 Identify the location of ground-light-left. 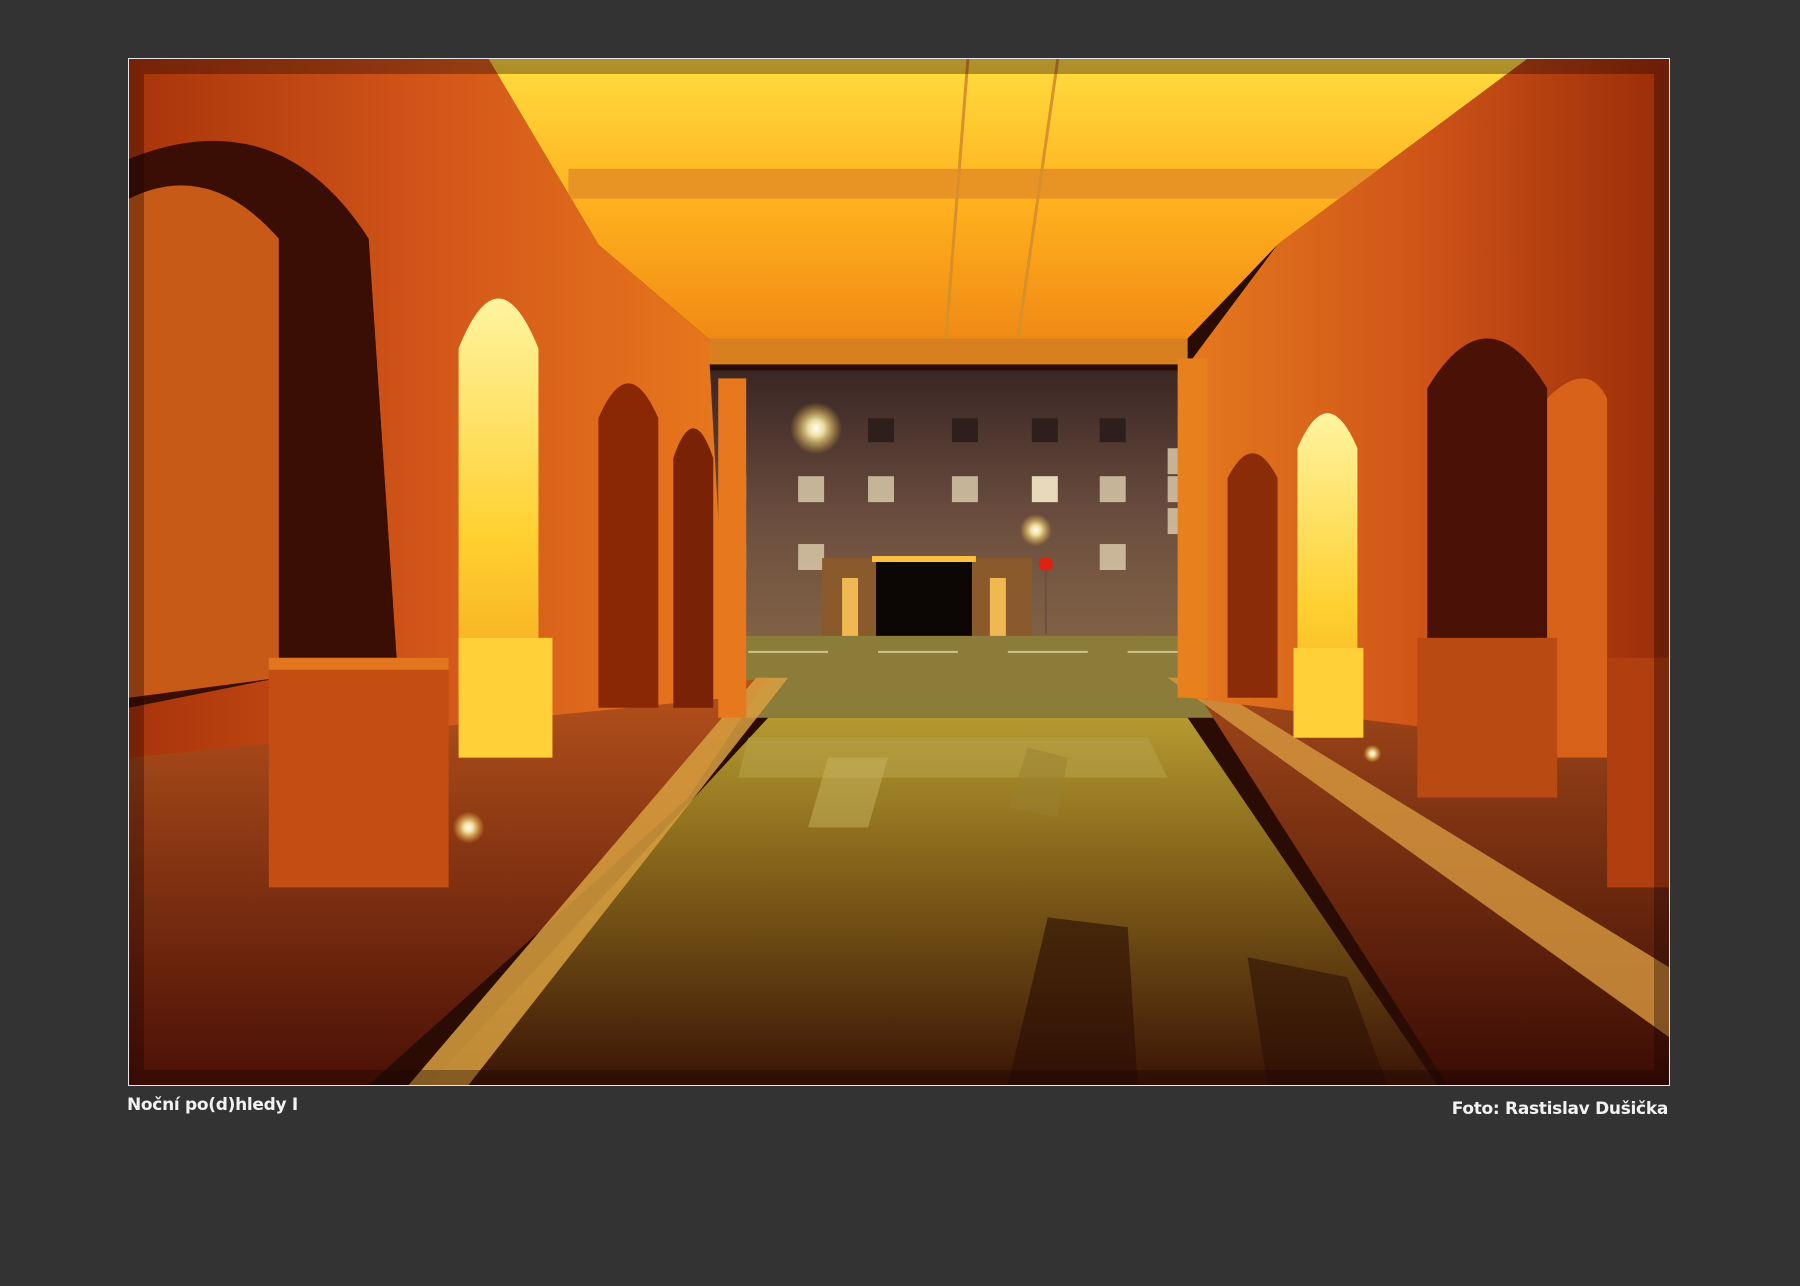
(468, 827).